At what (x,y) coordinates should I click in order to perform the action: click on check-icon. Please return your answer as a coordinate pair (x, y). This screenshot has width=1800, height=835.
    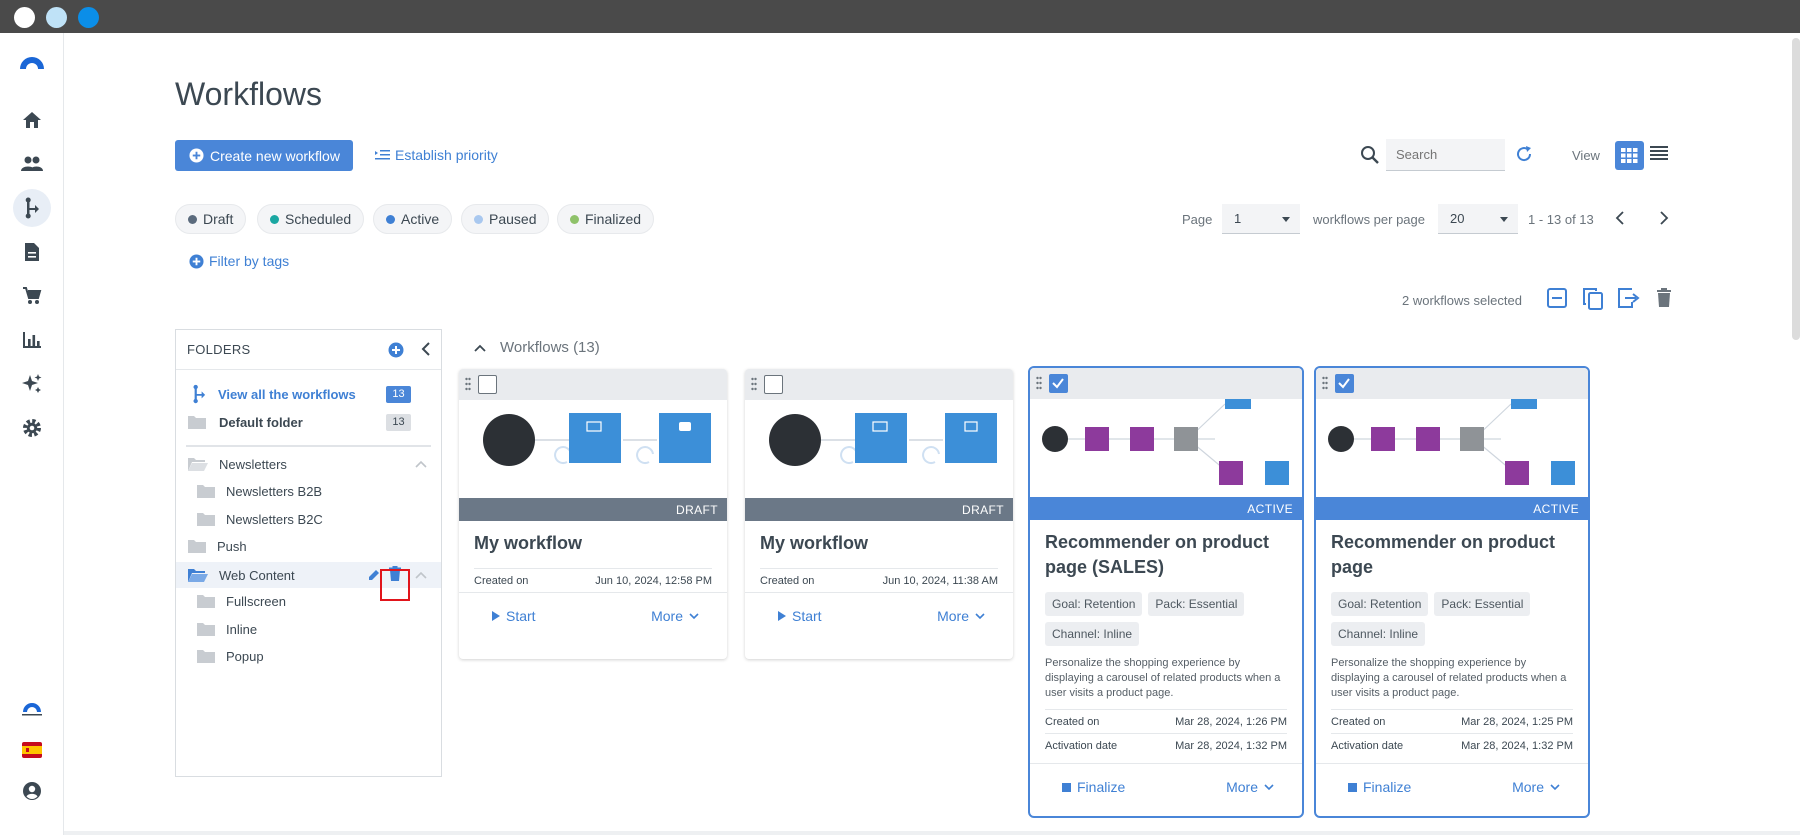
    Looking at the image, I should click on (1058, 383).